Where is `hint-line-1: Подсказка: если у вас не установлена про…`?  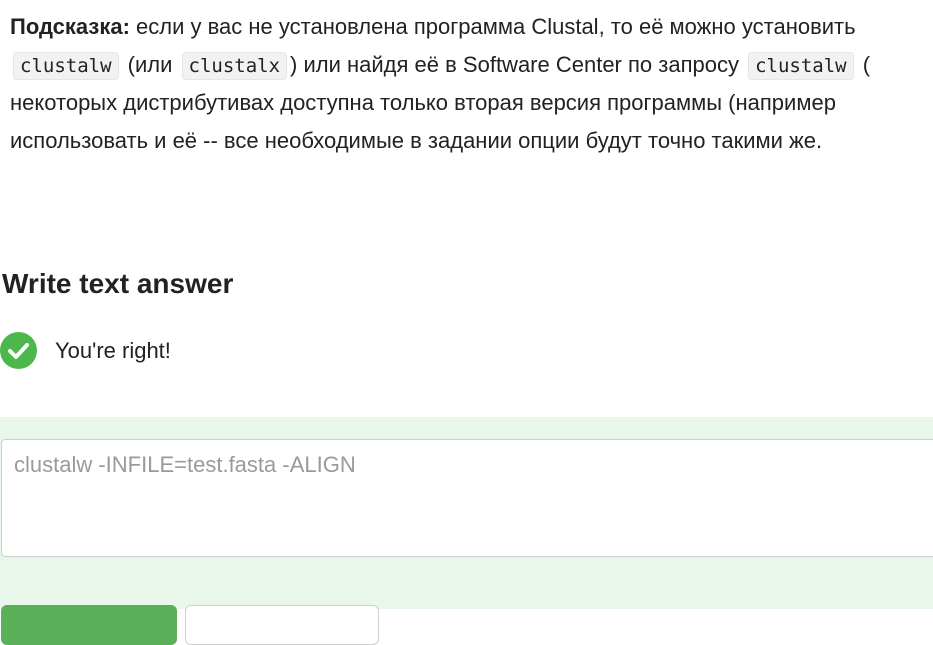 hint-line-1: Подсказка: если у вас не установлена про… is located at coordinates (471, 27).